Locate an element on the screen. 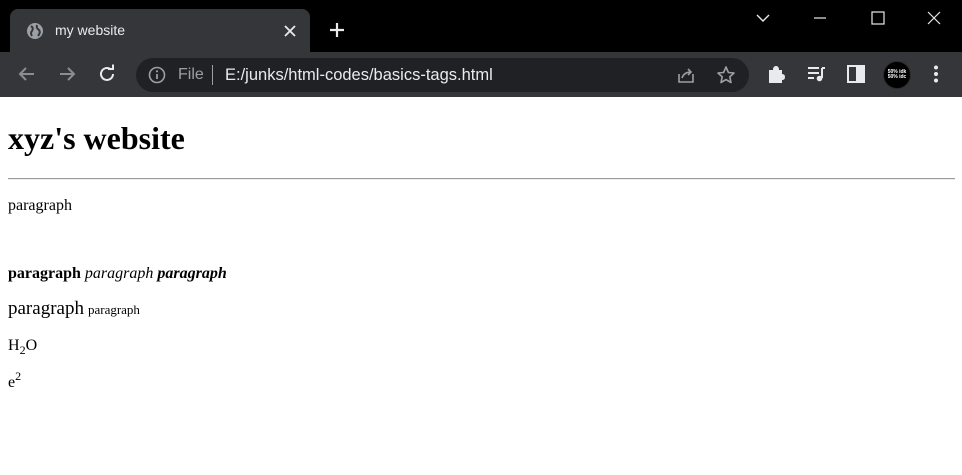 This screenshot has height=475, width=962. paragraph-sizes: paragraph paragraph is located at coordinates (74, 308).